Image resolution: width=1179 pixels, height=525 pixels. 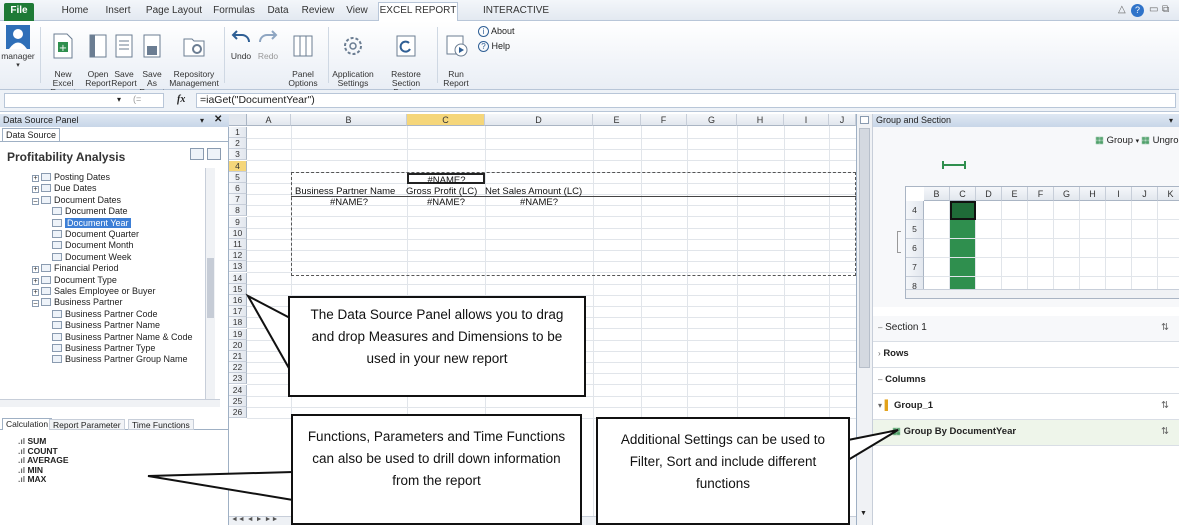 I want to click on tab-formulas: Formulas, so click(x=234, y=12).